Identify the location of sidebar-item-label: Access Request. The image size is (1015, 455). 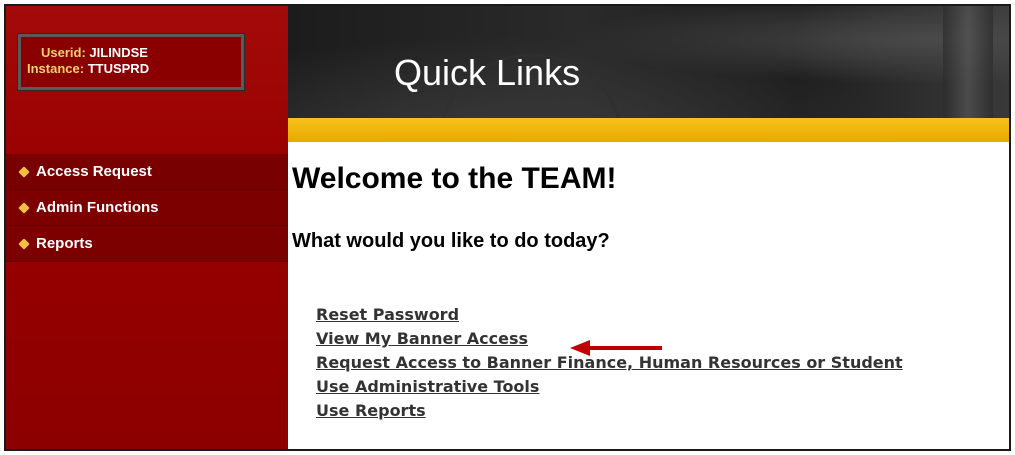
(94, 171).